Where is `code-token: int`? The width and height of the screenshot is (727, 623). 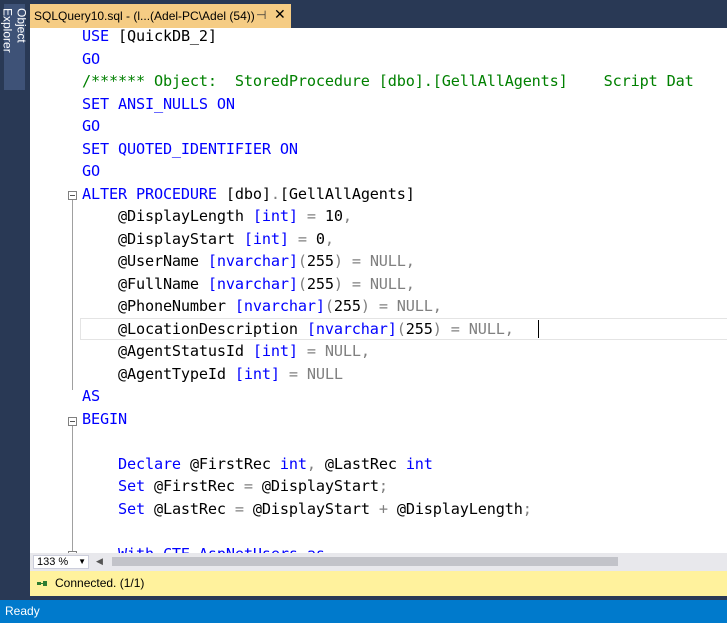
code-token: int is located at coordinates (419, 463).